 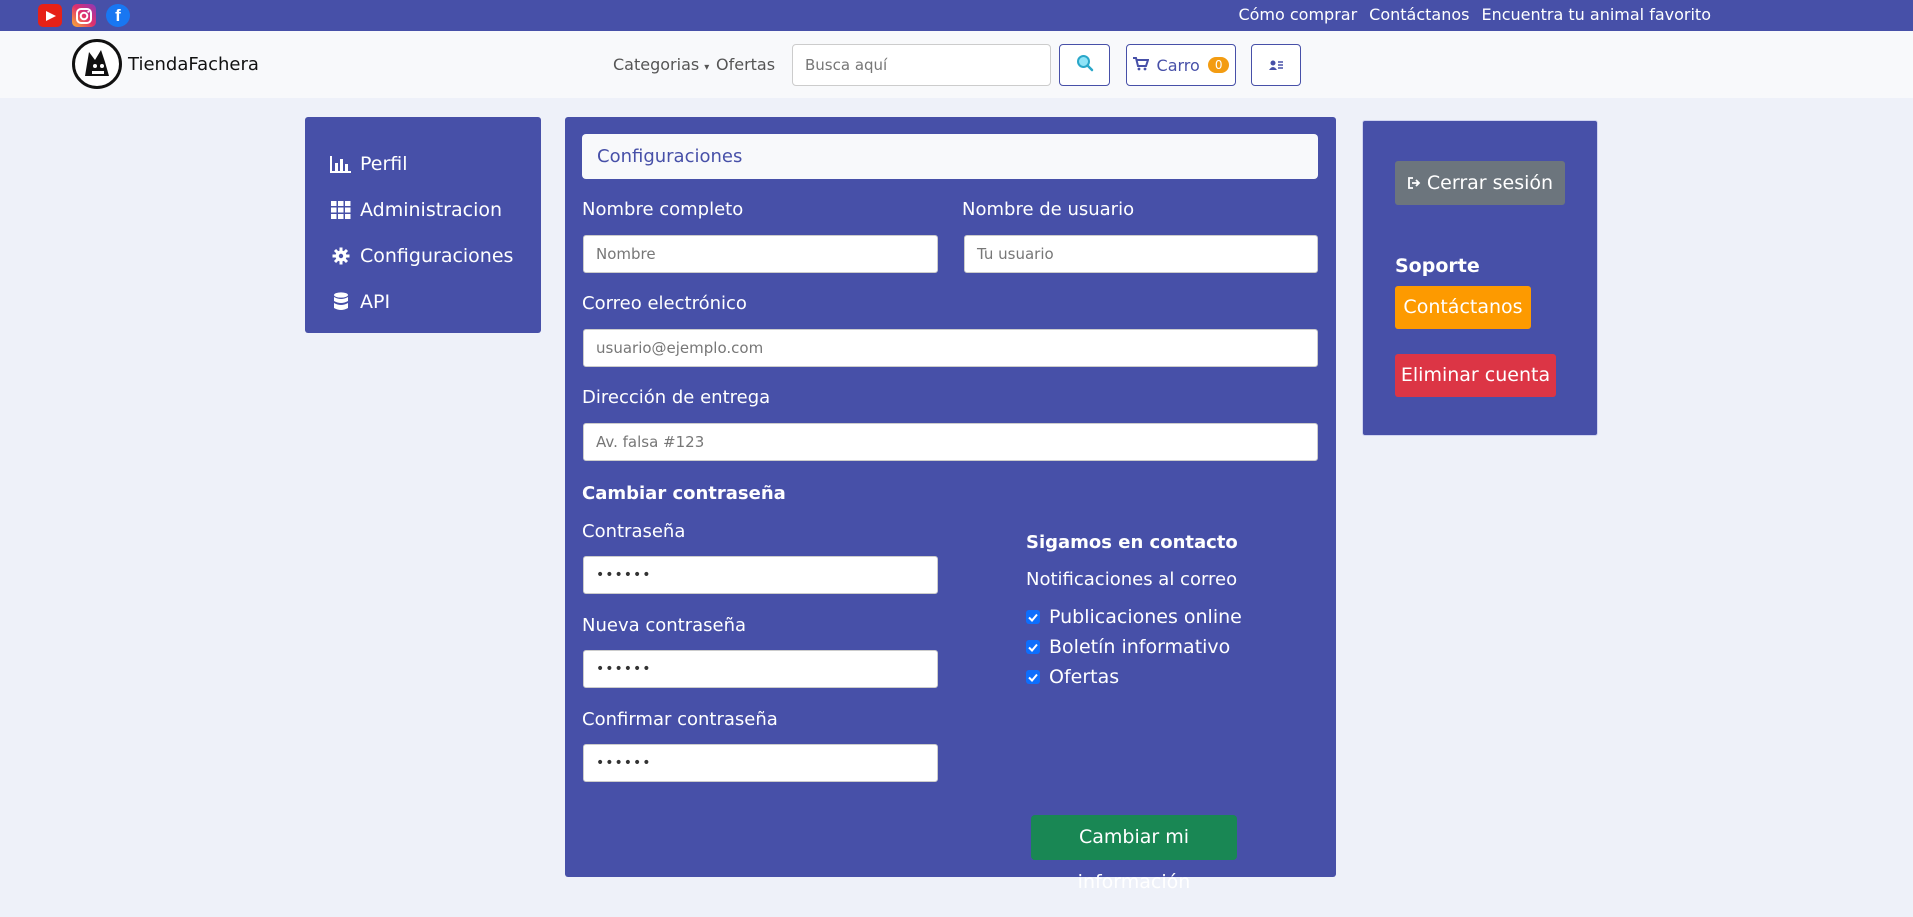 I want to click on brand-logo: TiendaFachera, so click(x=165, y=64).